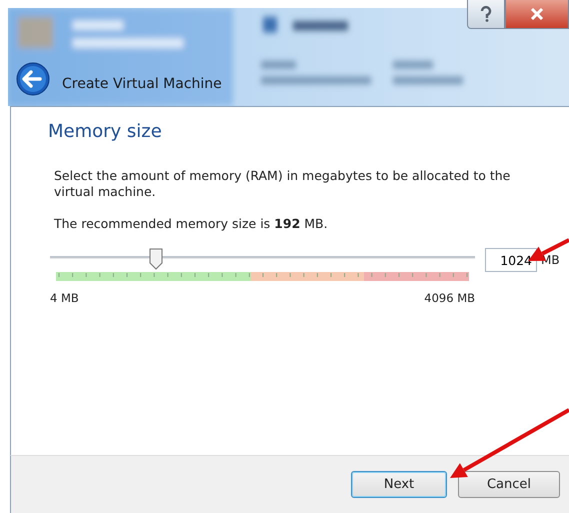 This screenshot has width=569, height=513. I want to click on memory-input: 1024, so click(511, 260).